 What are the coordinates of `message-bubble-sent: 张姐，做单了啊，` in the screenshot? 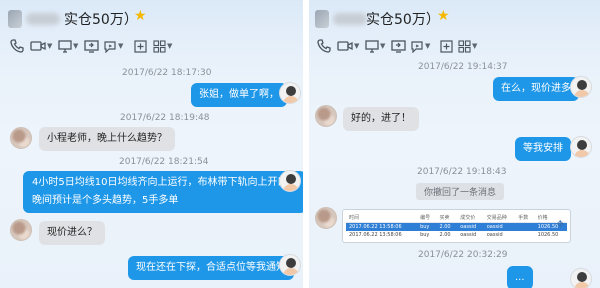 It's located at (239, 95).